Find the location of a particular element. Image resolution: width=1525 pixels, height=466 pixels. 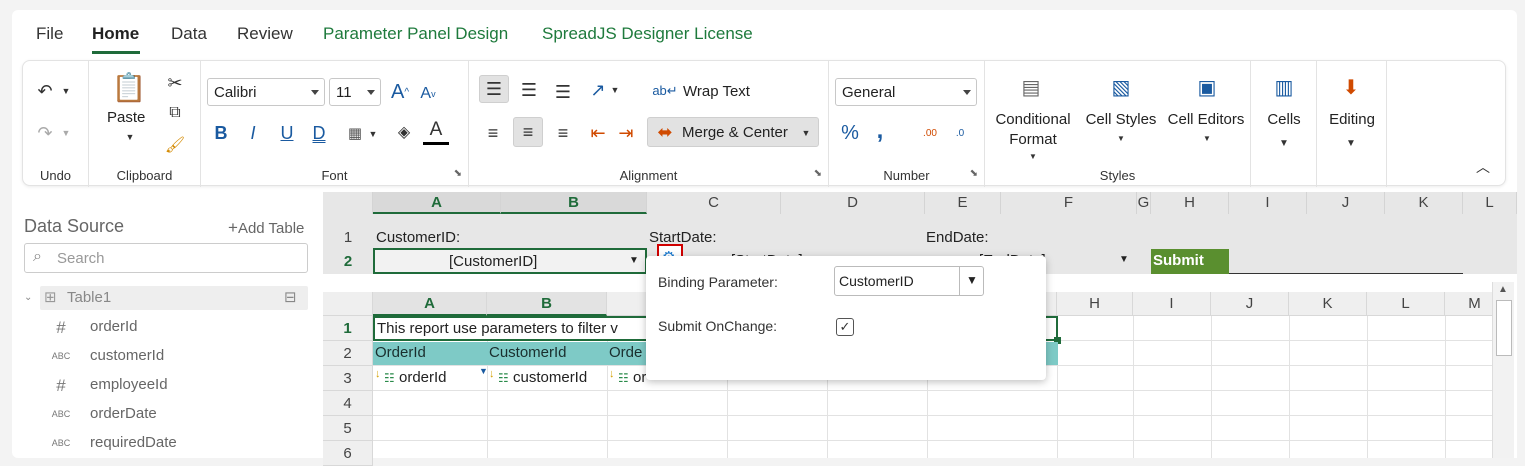

decrease-indent-icon: ⇤ is located at coordinates (598, 133).